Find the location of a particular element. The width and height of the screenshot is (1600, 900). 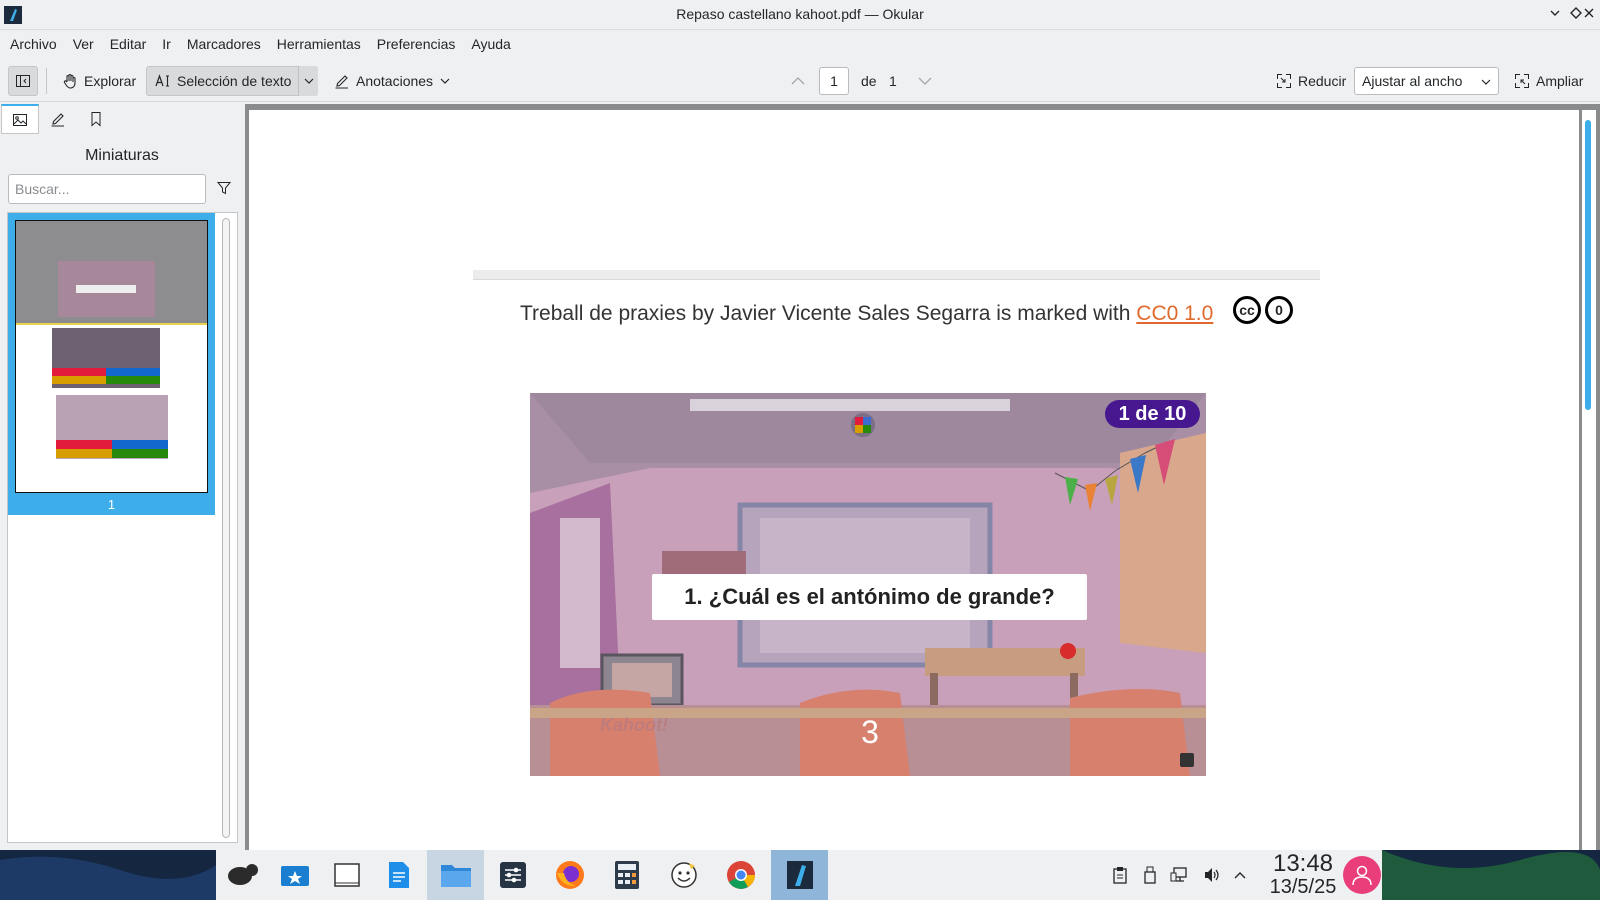

license-link: CC0 1.0 is located at coordinates (1174, 313).